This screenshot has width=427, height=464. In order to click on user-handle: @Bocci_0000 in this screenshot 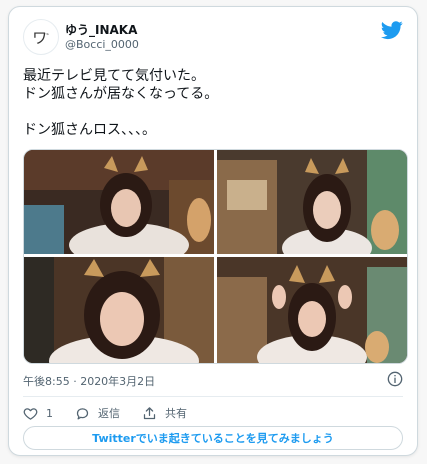, I will do `click(102, 44)`.